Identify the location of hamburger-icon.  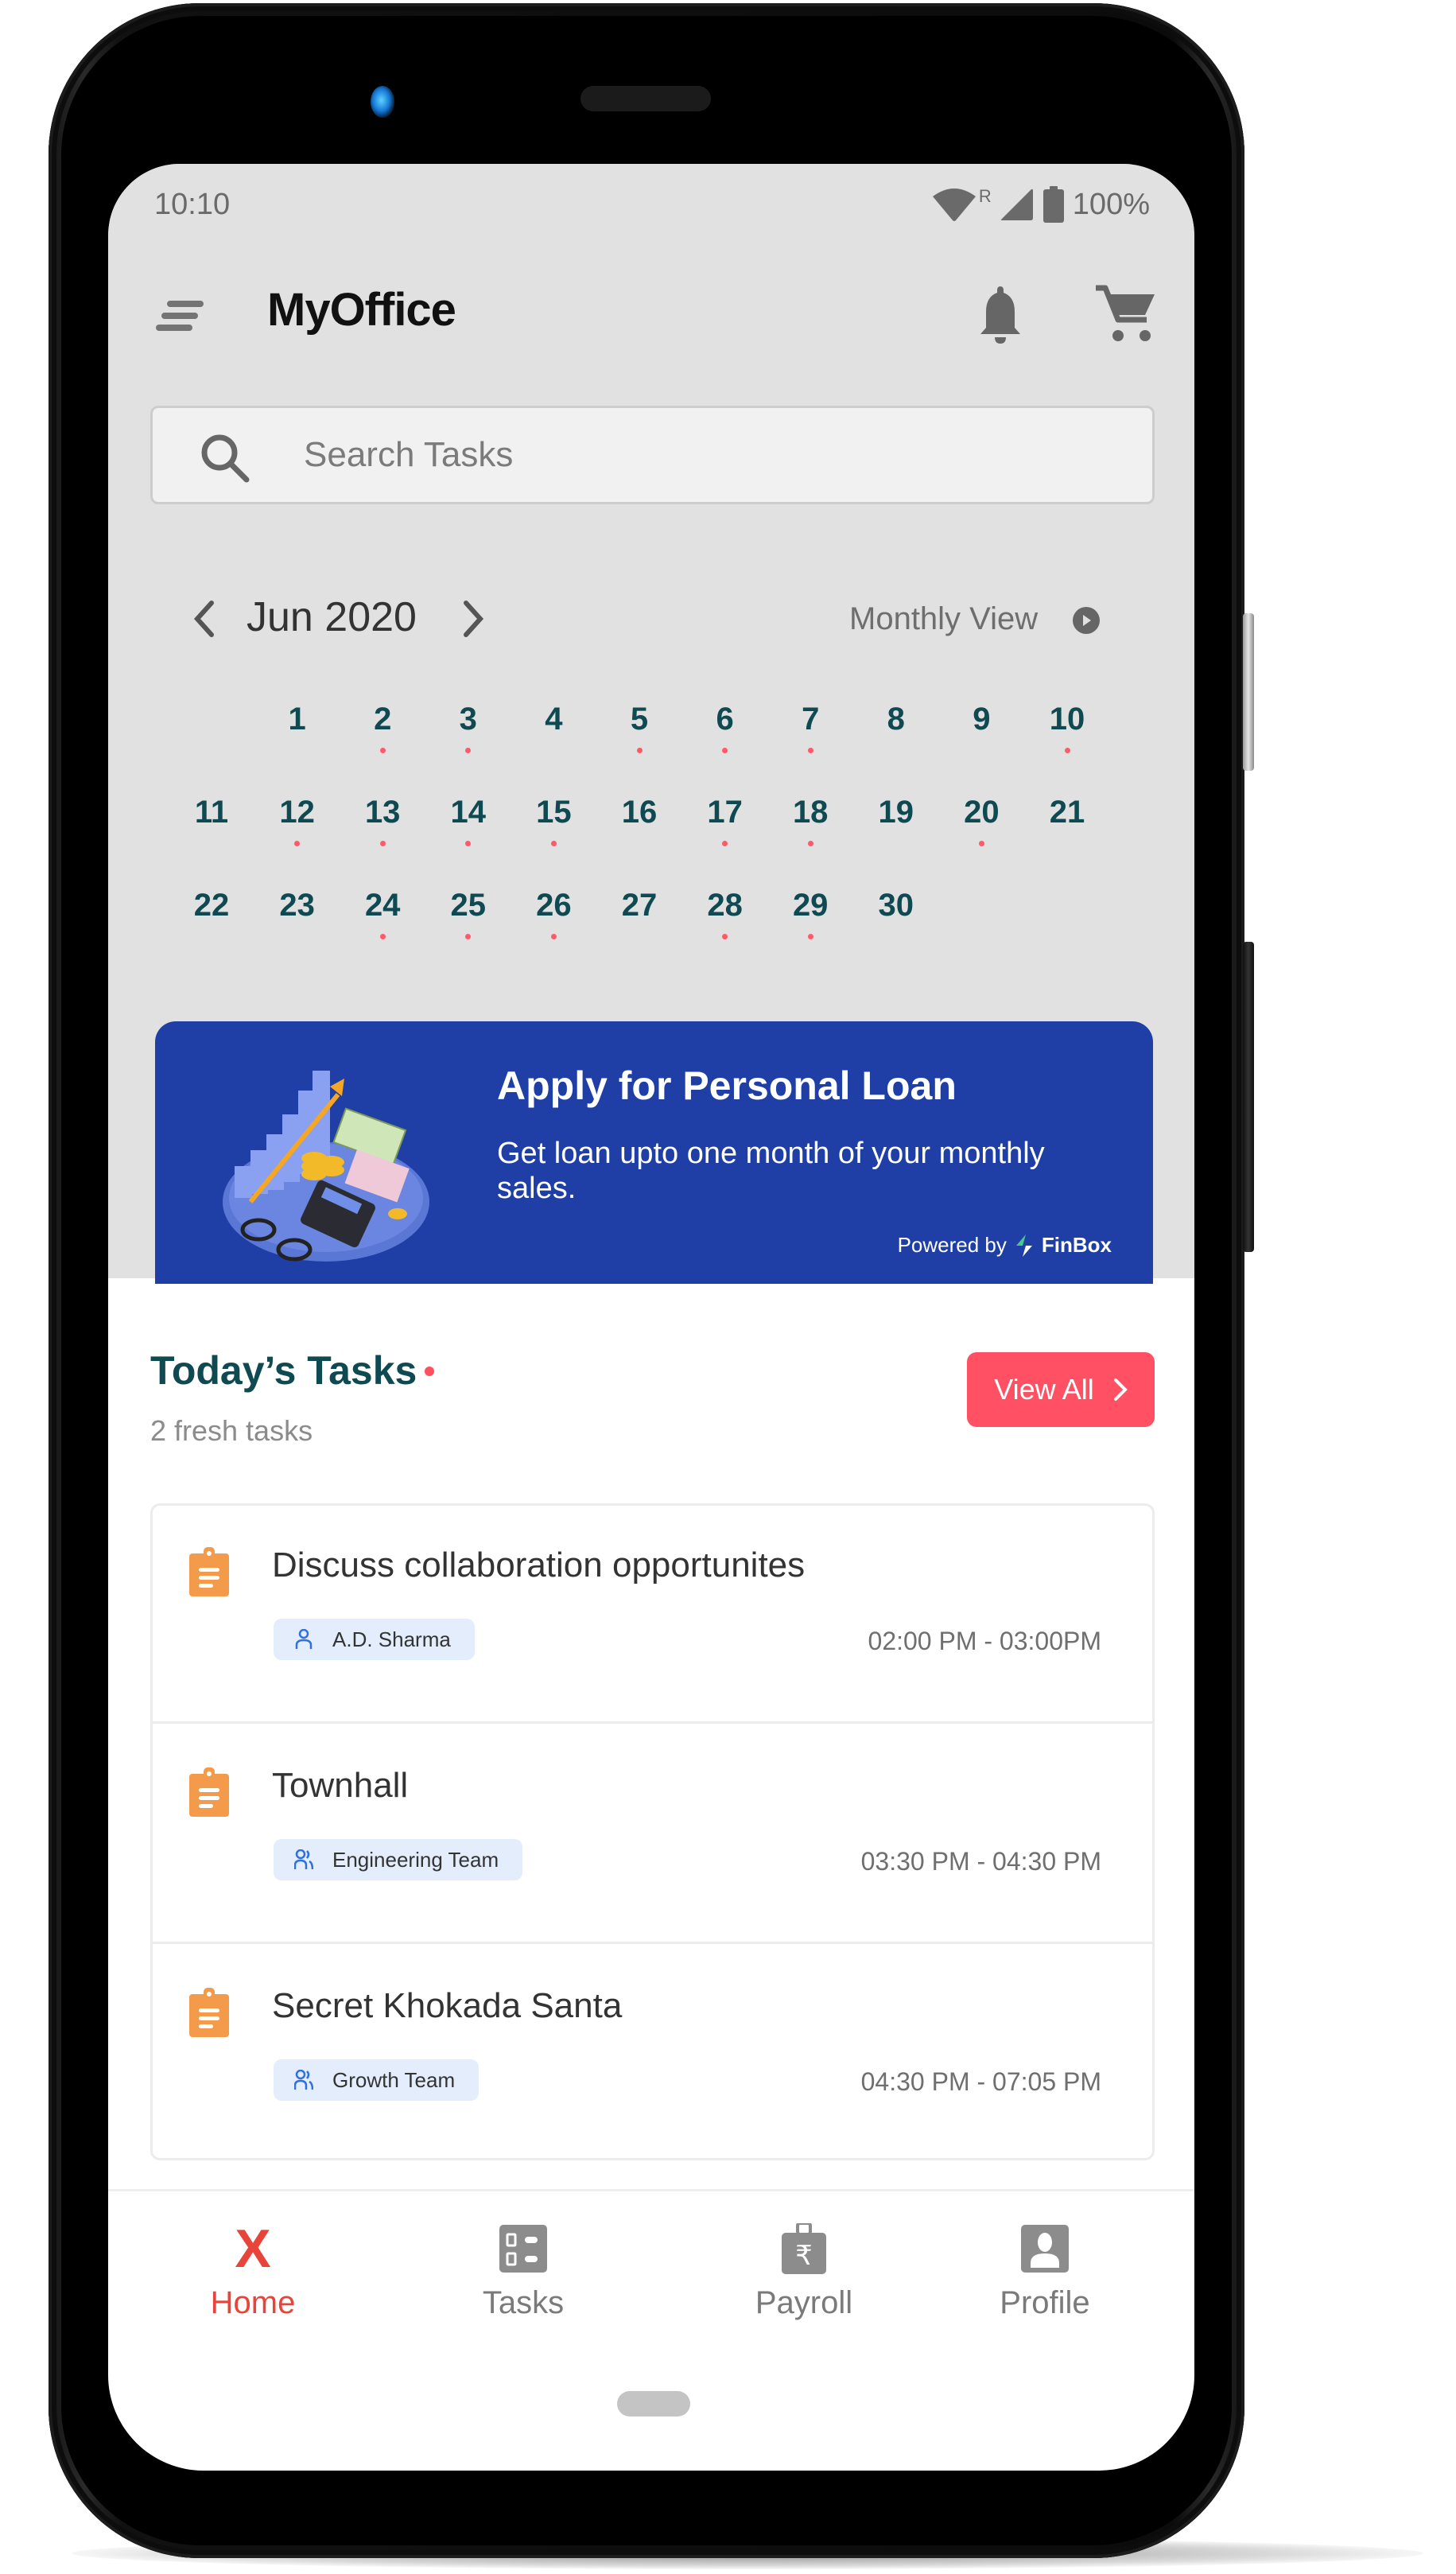
(180, 315).